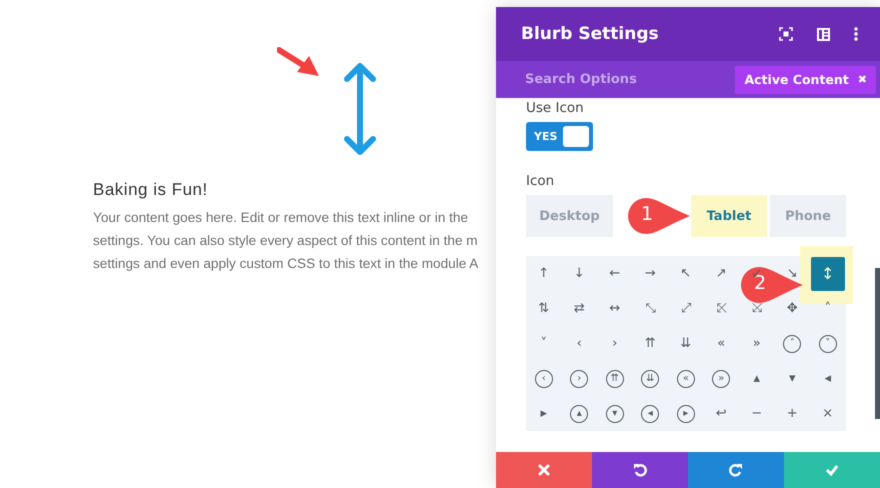 The width and height of the screenshot is (880, 488). I want to click on scroll-bar, so click(877, 343).